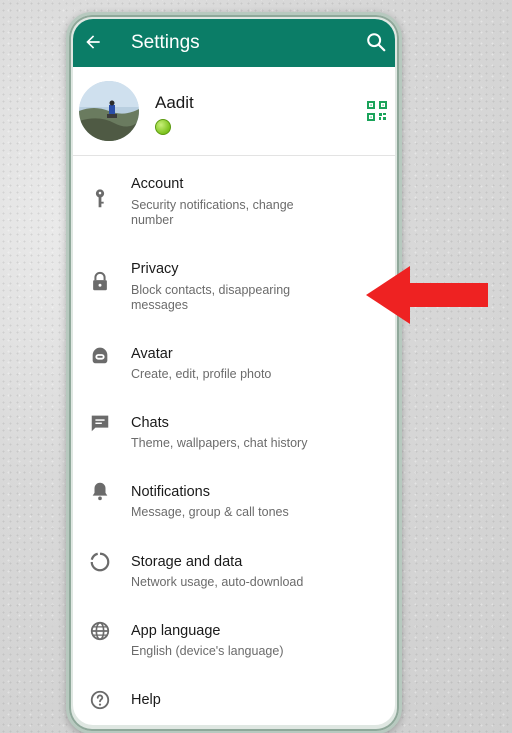 Image resolution: width=512 pixels, height=733 pixels. What do you see at coordinates (150, 423) in the screenshot?
I see `menu-item-label: Chats` at bounding box center [150, 423].